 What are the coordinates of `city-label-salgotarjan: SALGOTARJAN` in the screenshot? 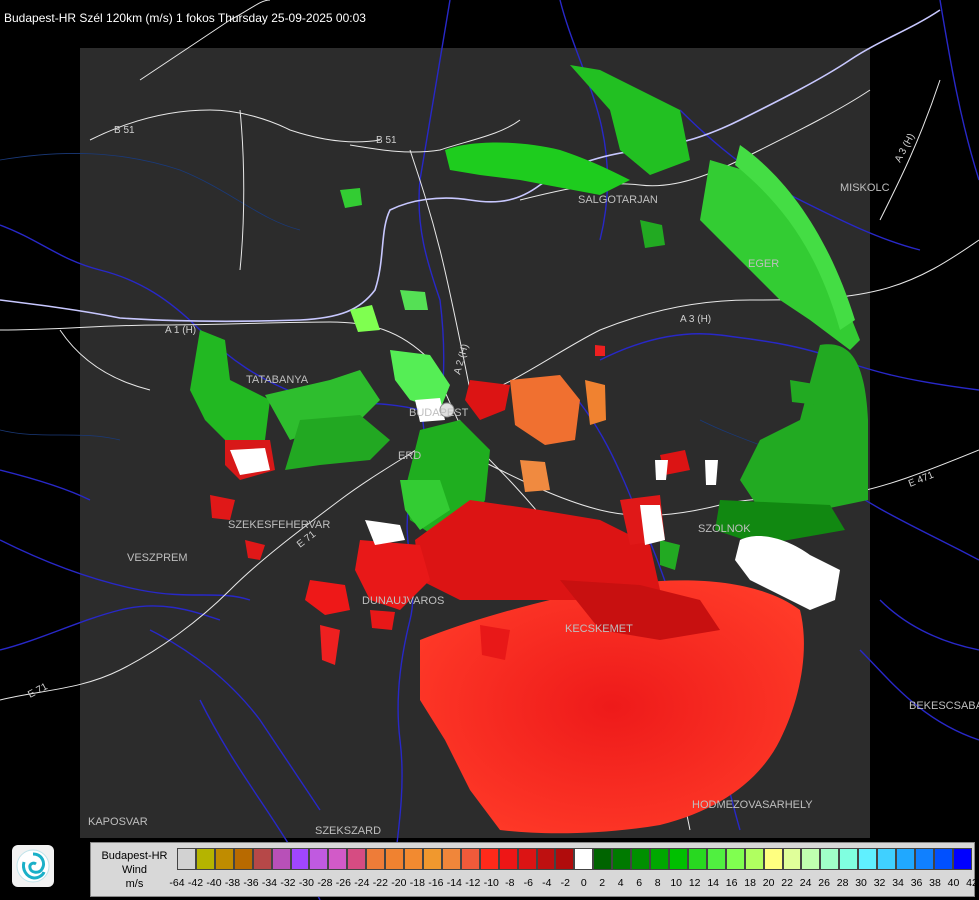 It's located at (618, 200).